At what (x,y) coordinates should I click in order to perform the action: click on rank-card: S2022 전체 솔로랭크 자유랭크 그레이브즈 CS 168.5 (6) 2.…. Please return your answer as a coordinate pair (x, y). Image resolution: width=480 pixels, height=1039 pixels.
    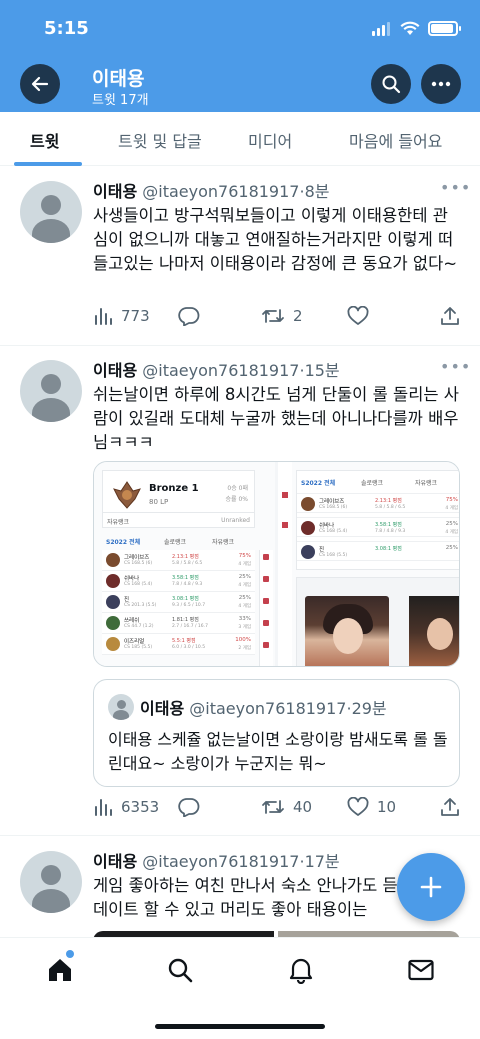
    Looking at the image, I should click on (377, 520).